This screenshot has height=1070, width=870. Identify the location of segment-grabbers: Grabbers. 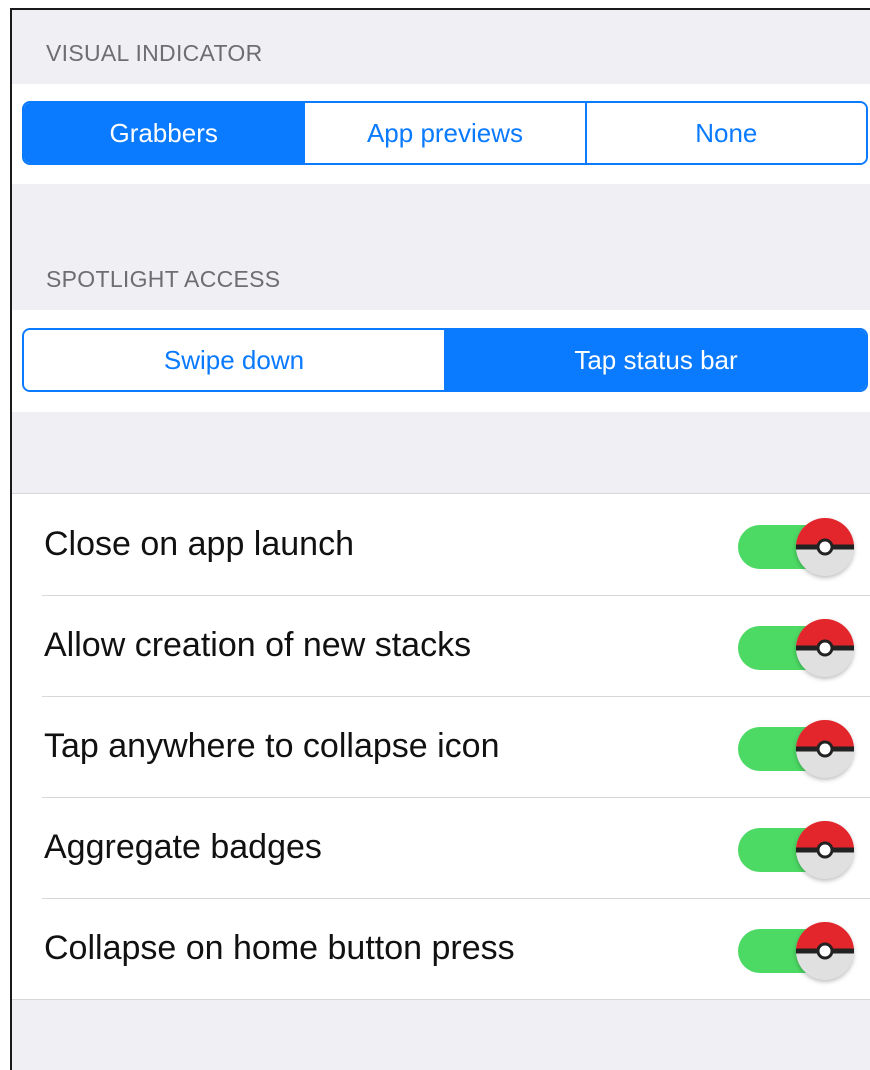
(165, 133).